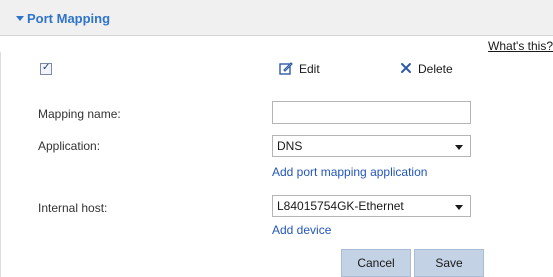 This screenshot has height=277, width=553. I want to click on checkmark-icon: ✓, so click(46, 67).